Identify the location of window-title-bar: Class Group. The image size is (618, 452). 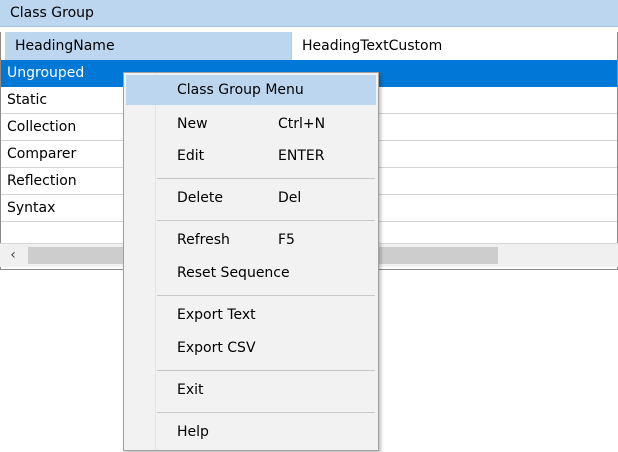
(309, 13).